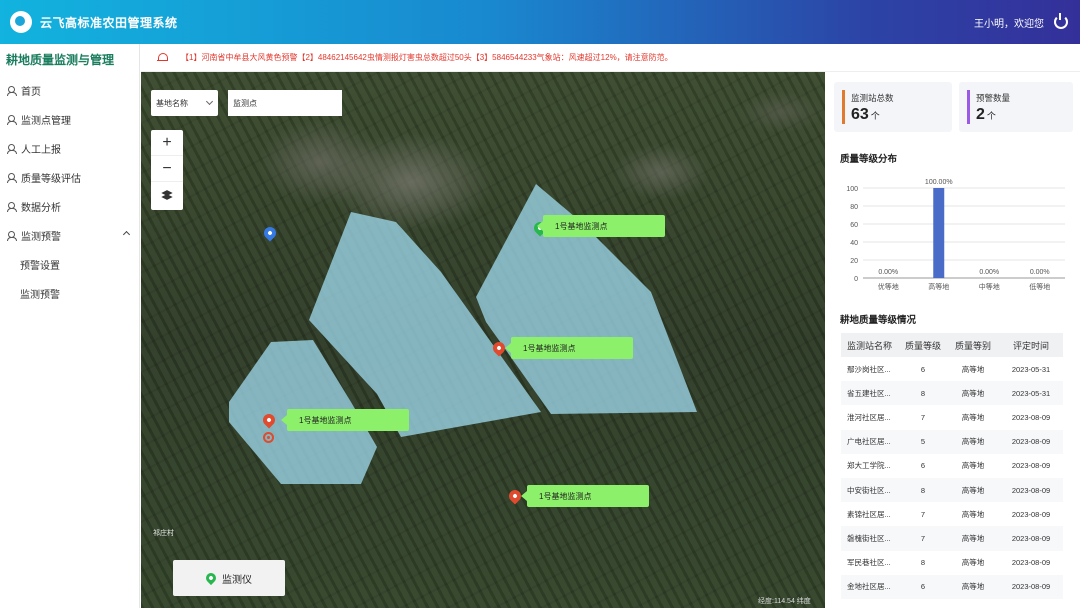  Describe the element at coordinates (167, 143) in the screenshot. I see `zoom-in-button: +` at that location.